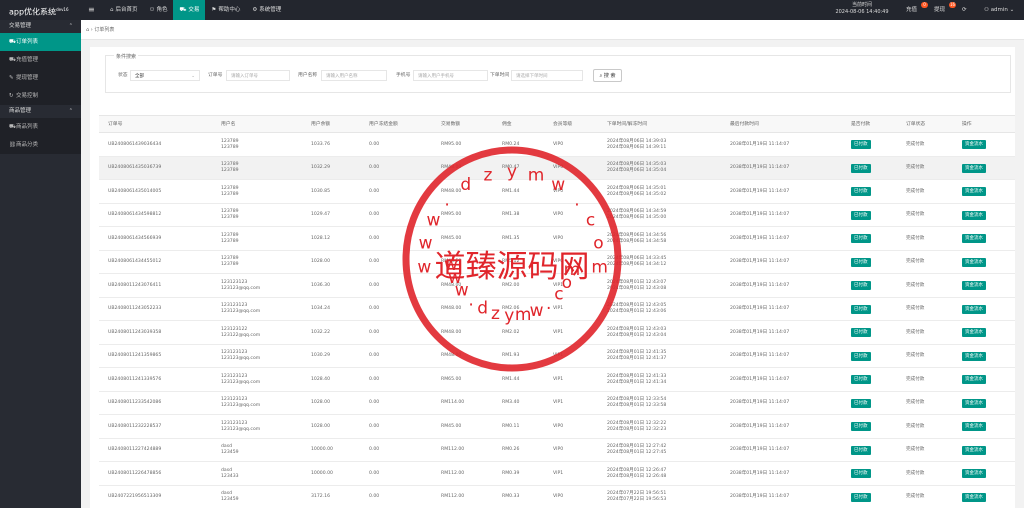 The image size is (1024, 508). I want to click on topnav-item-2: ⛟ 交易, so click(189, 10).